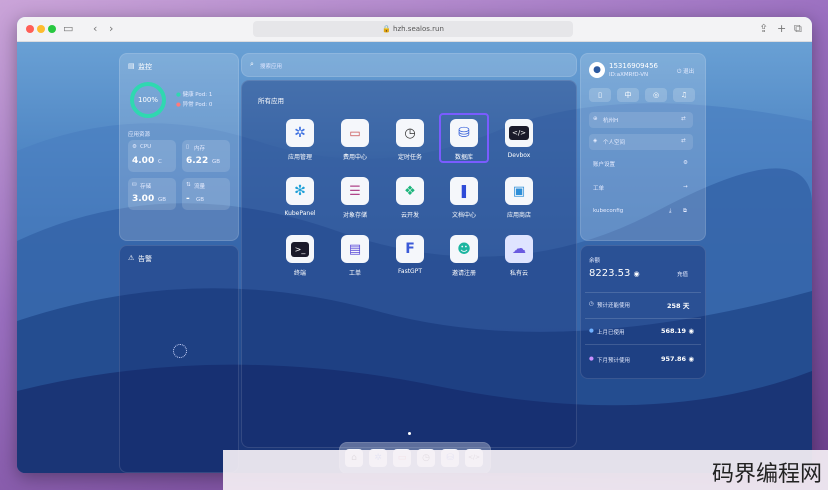 The height and width of the screenshot is (490, 828). I want to click on language-button: 中, so click(628, 95).